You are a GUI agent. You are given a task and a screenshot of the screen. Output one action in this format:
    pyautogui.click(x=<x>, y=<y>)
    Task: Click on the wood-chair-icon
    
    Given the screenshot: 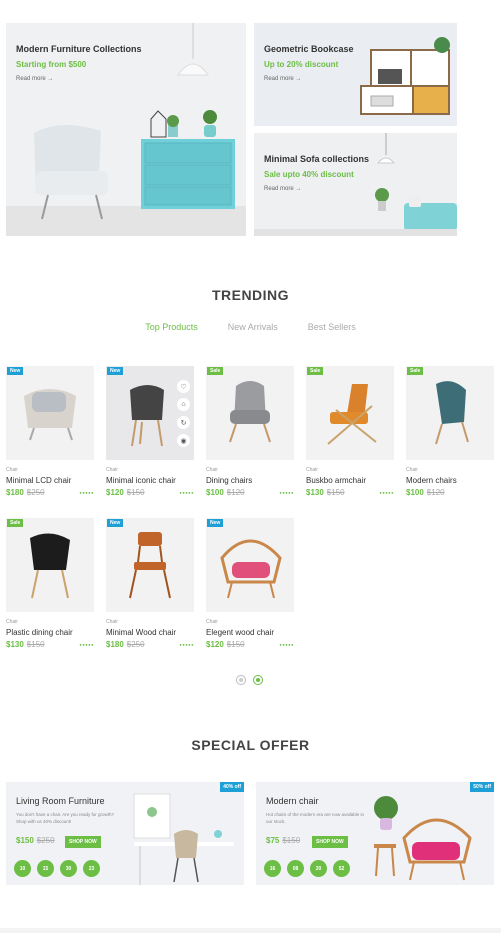 What is the action you would take?
    pyautogui.click(x=150, y=565)
    